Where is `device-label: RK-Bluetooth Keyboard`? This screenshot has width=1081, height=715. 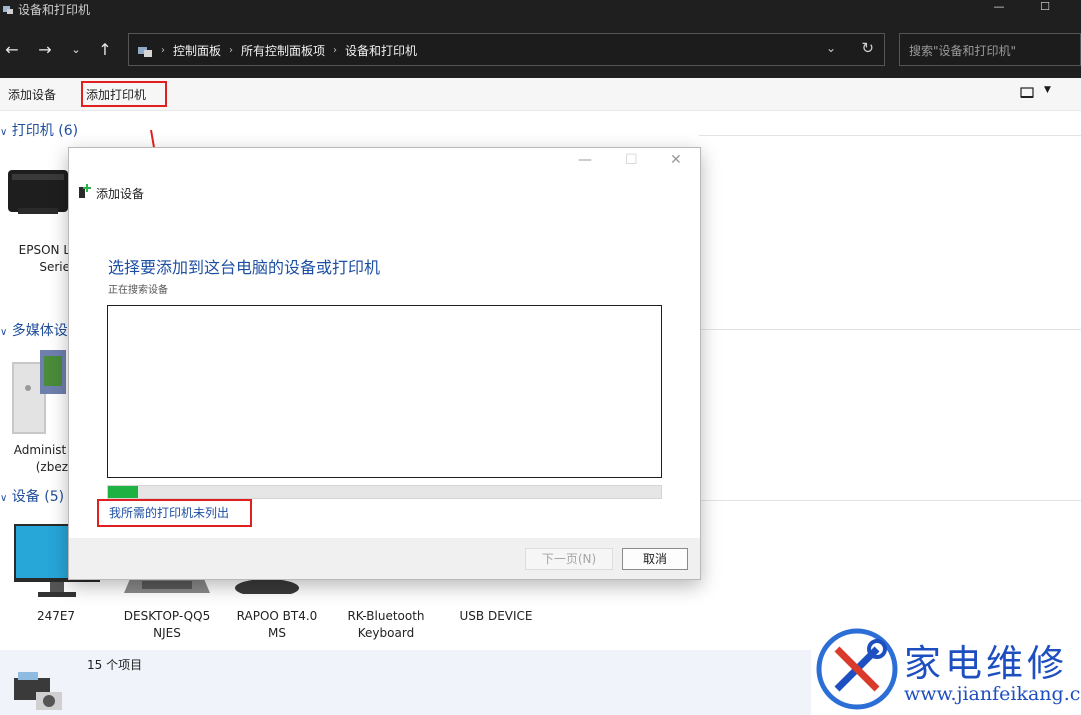 device-label: RK-Bluetooth Keyboard is located at coordinates (386, 625).